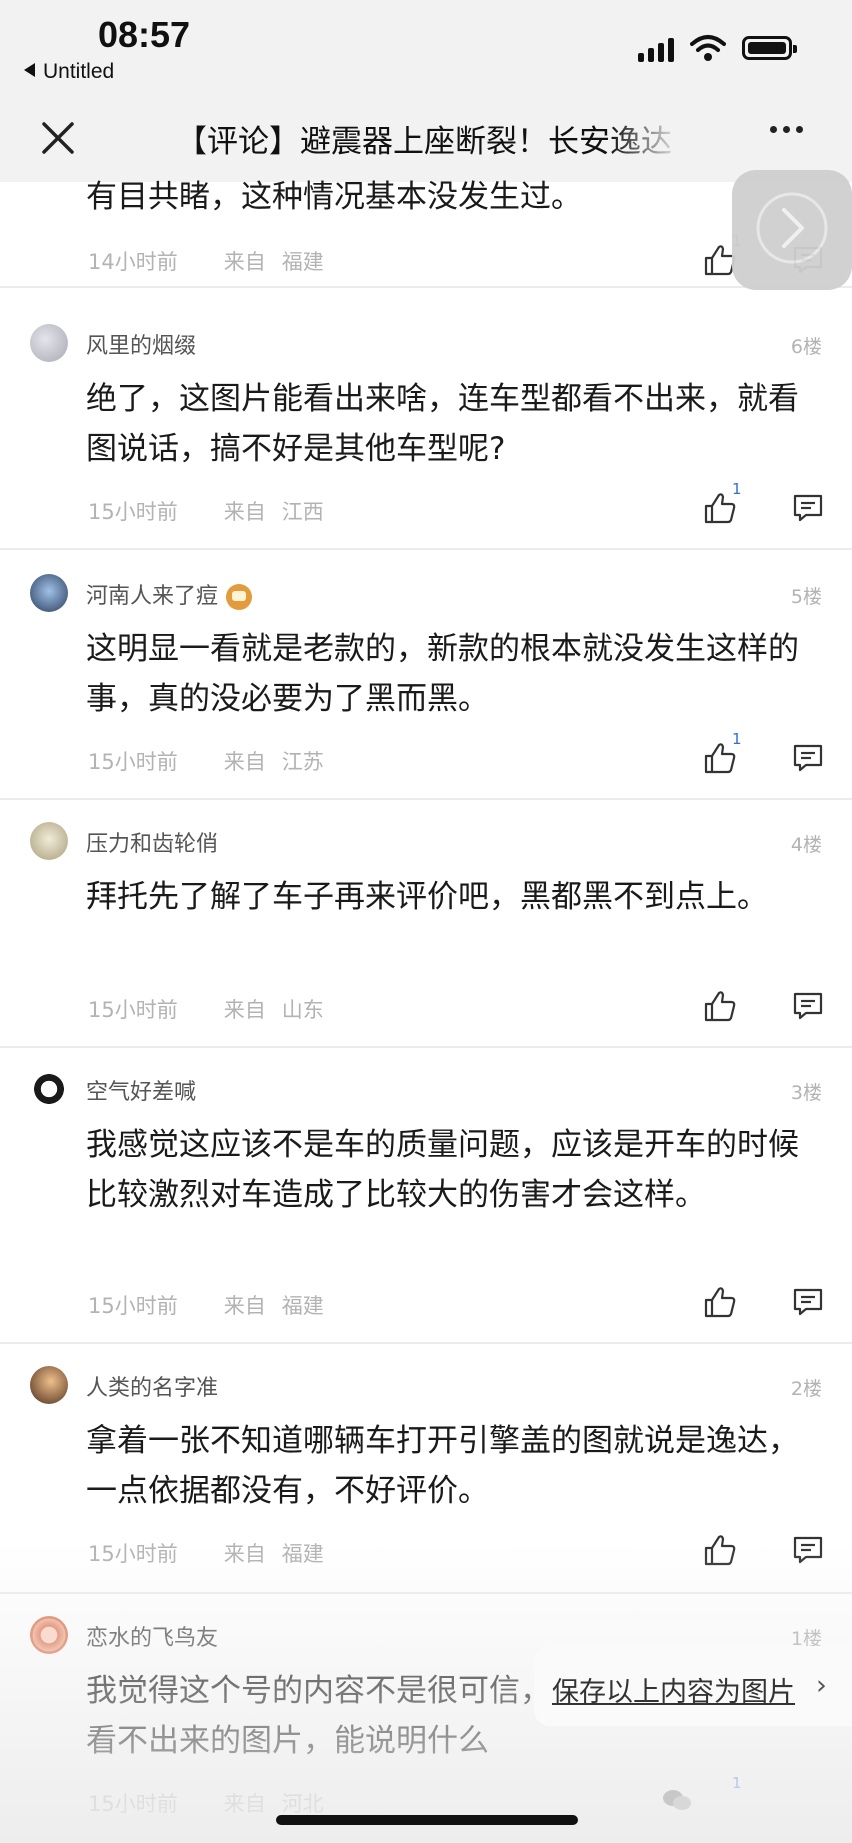 This screenshot has width=852, height=1843. Describe the element at coordinates (152, 1636) in the screenshot. I see `comment-username: 恋水的飞鸟友` at that location.